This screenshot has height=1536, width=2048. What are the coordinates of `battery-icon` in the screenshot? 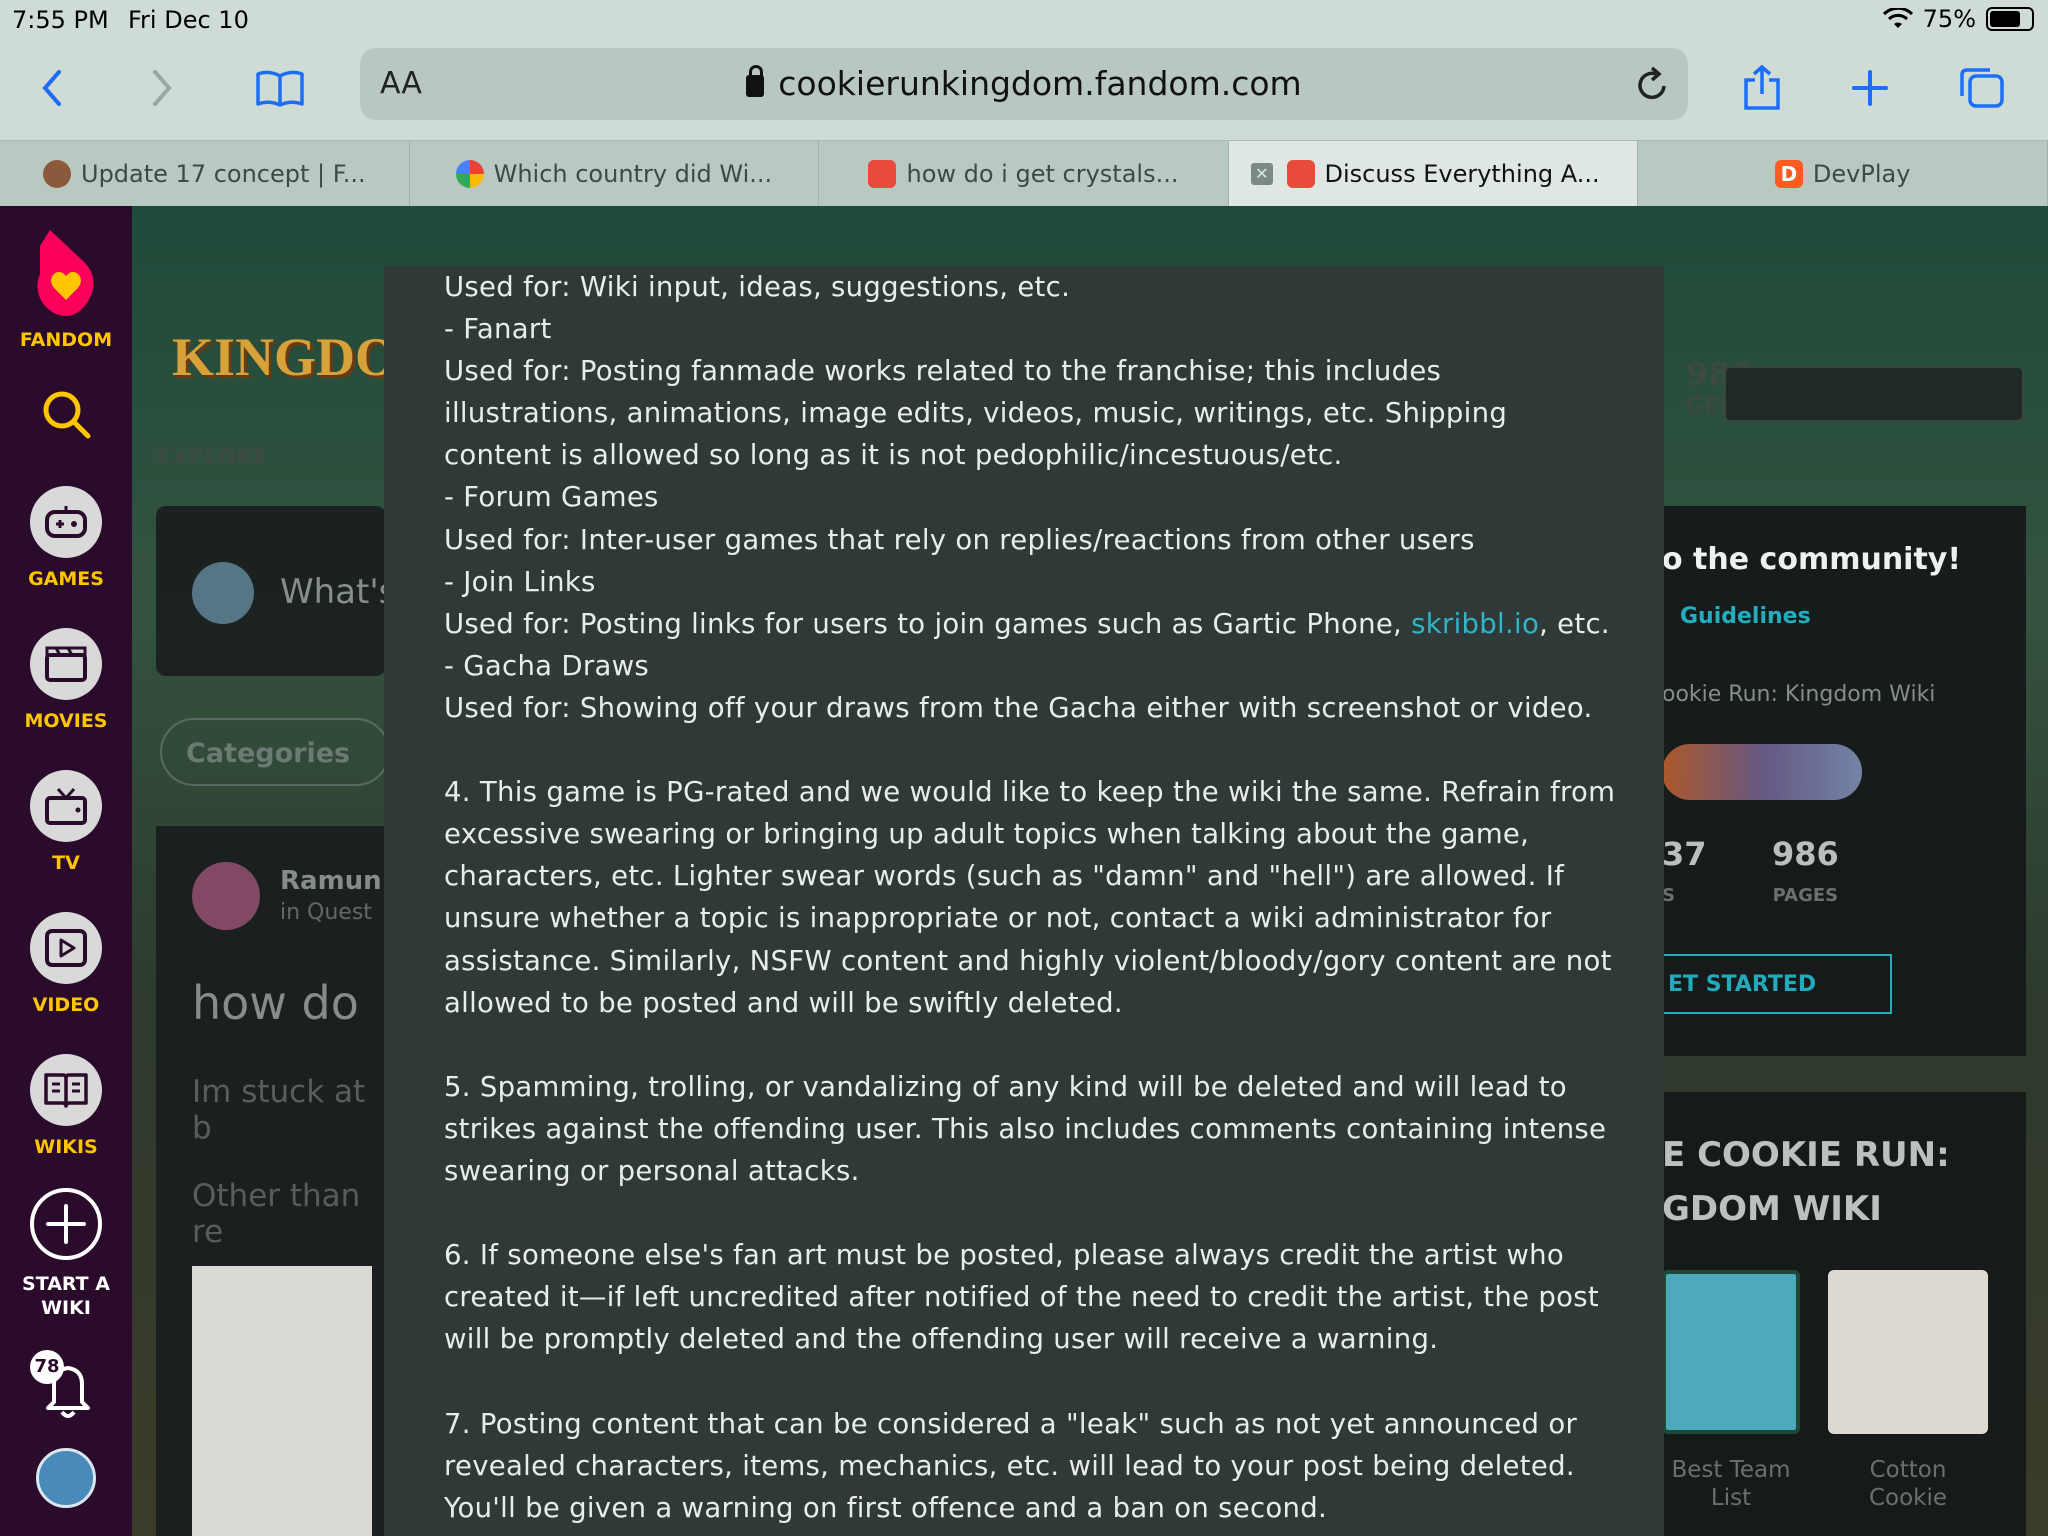 It's located at (2010, 19).